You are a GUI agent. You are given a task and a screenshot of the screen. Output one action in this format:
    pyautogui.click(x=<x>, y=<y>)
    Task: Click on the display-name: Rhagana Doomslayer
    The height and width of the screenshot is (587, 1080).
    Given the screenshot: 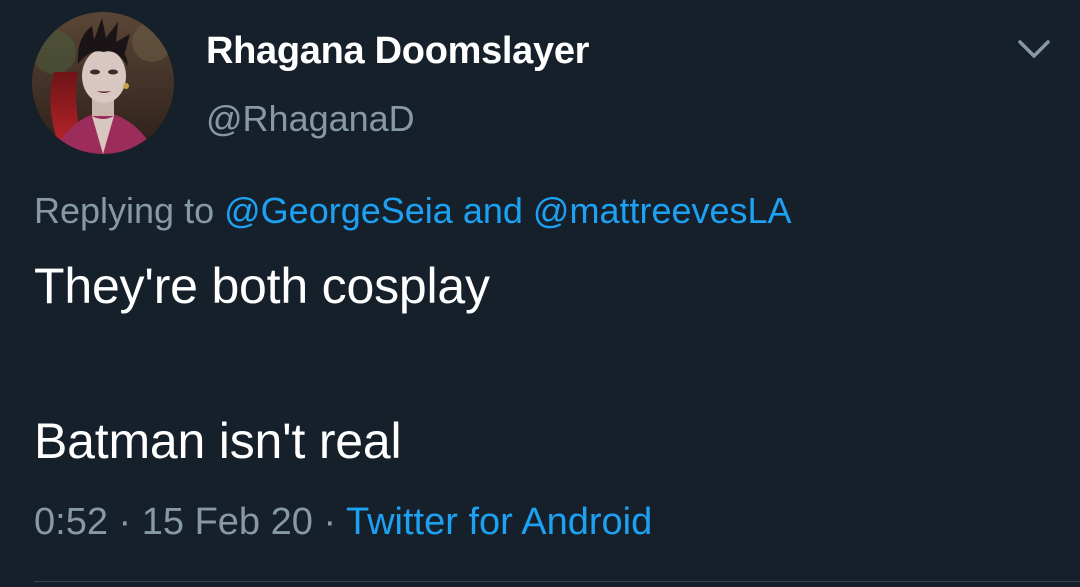 What is the action you would take?
    pyautogui.click(x=397, y=51)
    